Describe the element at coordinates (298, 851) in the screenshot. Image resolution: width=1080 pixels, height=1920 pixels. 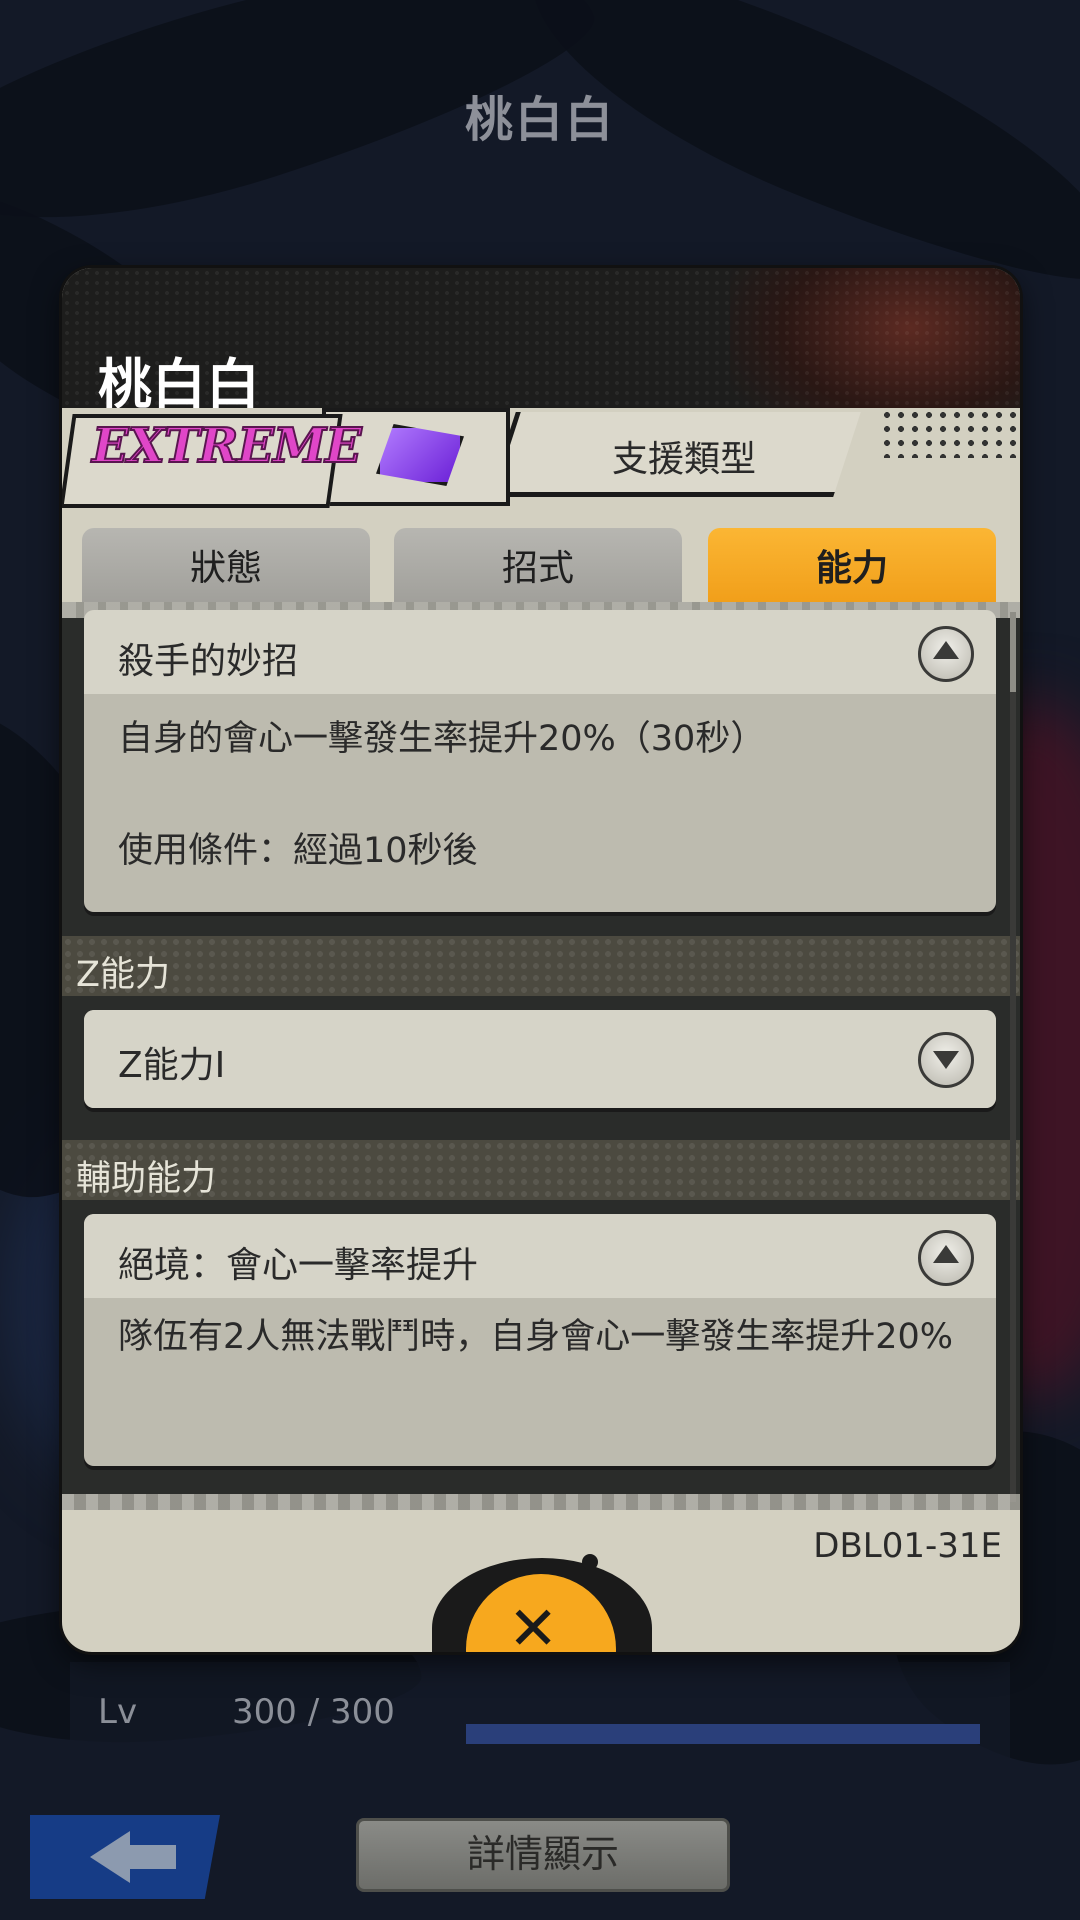
I see `main-ability-condition: 使用條件：經過10秒後` at that location.